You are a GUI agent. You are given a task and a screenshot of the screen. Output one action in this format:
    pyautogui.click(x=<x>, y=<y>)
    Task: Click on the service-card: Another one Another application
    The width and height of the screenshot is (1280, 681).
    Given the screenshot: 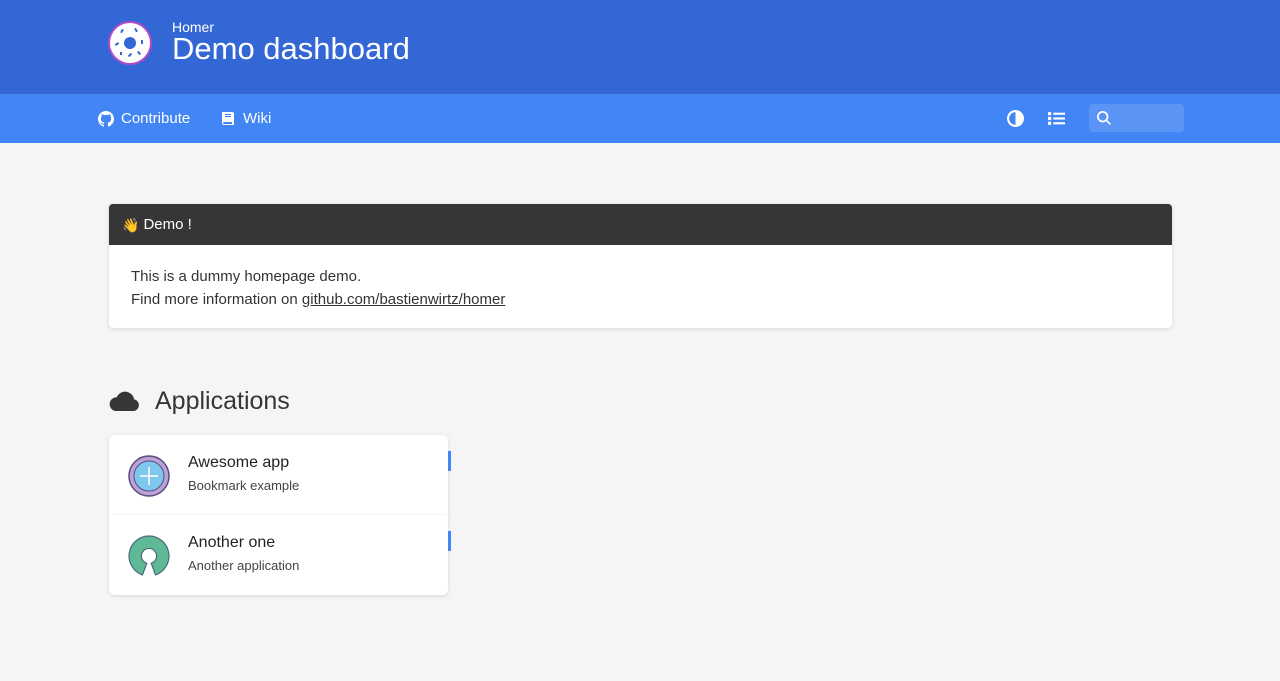 What is the action you would take?
    pyautogui.click(x=280, y=555)
    